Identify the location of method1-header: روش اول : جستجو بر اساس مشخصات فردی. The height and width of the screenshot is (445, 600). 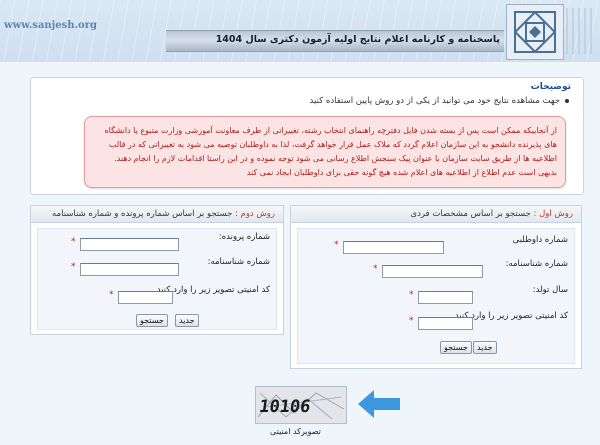
(436, 214).